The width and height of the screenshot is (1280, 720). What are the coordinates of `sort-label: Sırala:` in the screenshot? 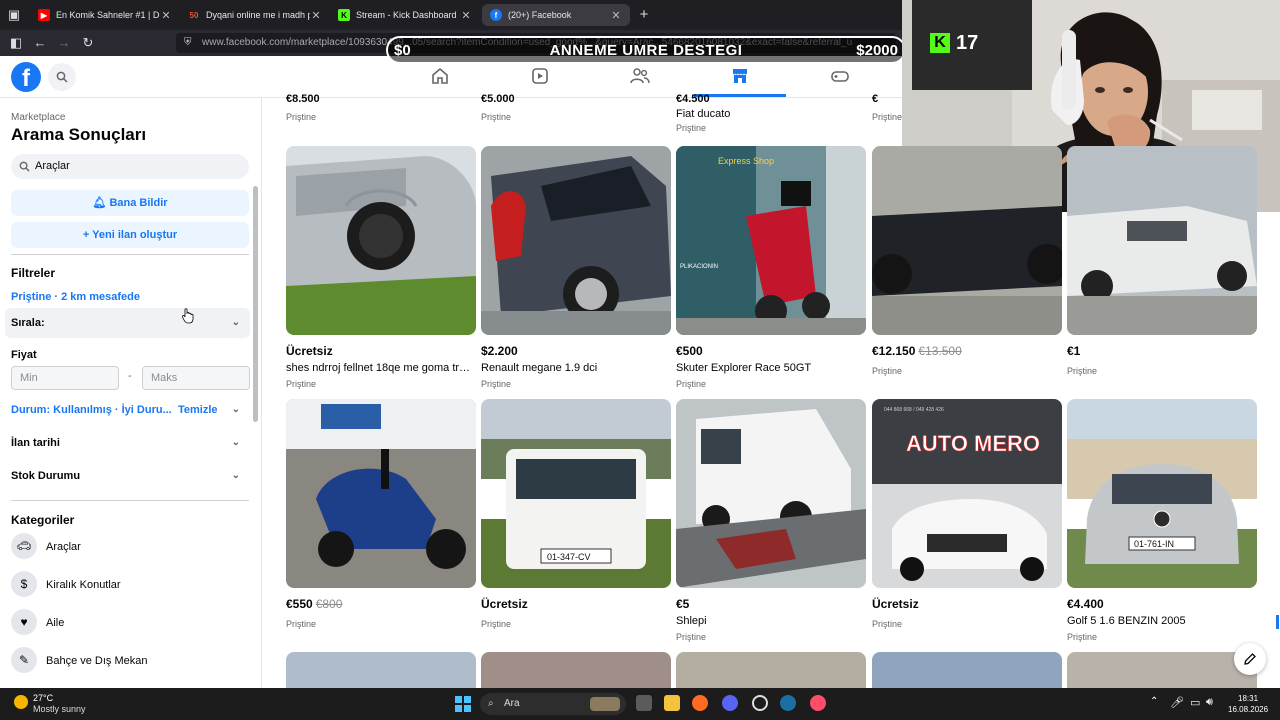 It's located at (28, 323).